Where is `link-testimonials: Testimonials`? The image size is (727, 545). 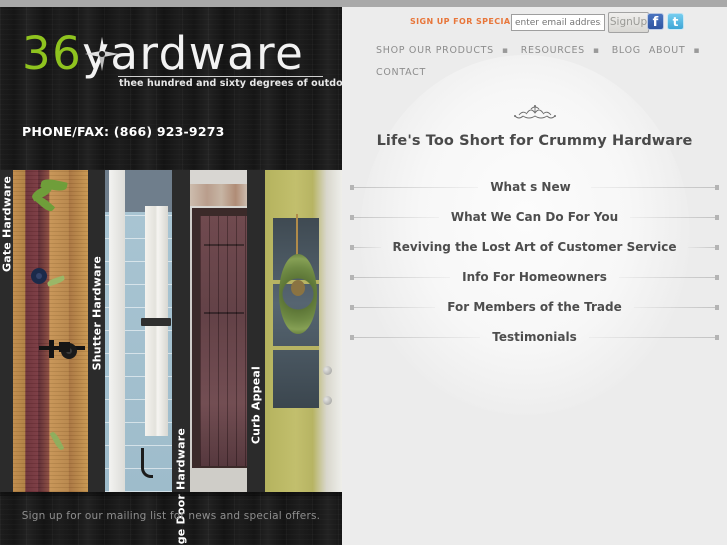 link-testimonials: Testimonials is located at coordinates (534, 337).